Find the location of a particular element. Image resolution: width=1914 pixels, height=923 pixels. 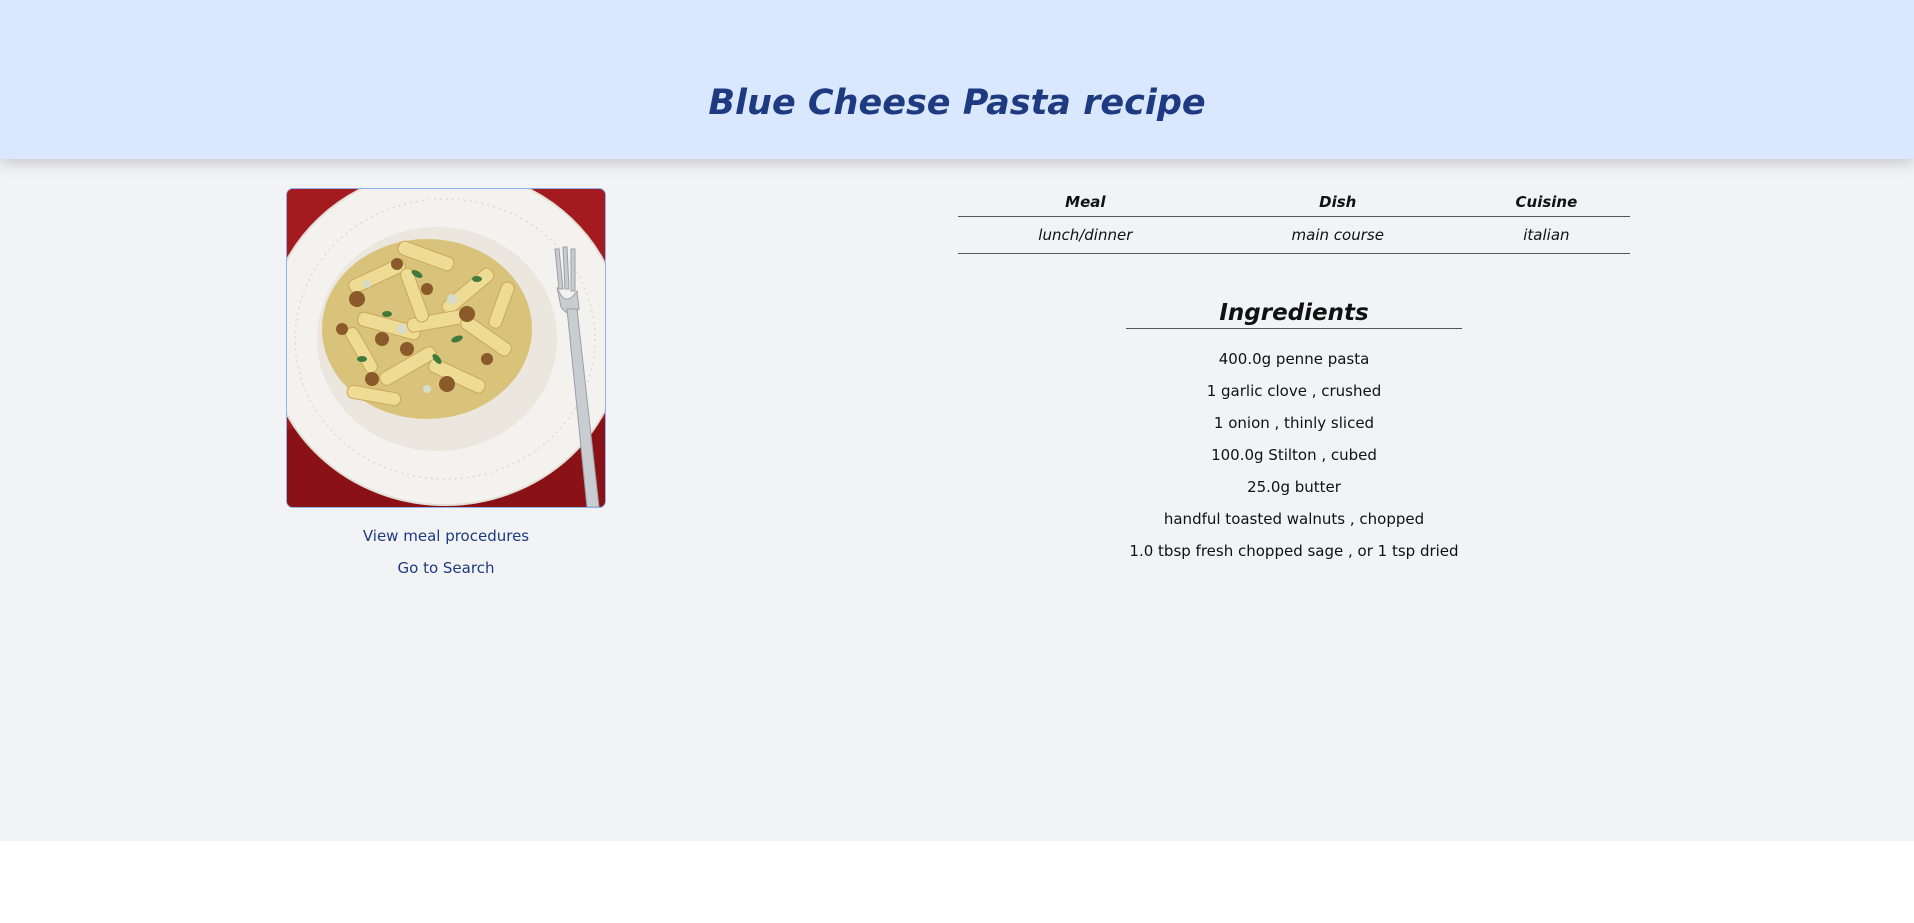

recipe-image-column: View meal procedures Go to Search is located at coordinates (446, 386).